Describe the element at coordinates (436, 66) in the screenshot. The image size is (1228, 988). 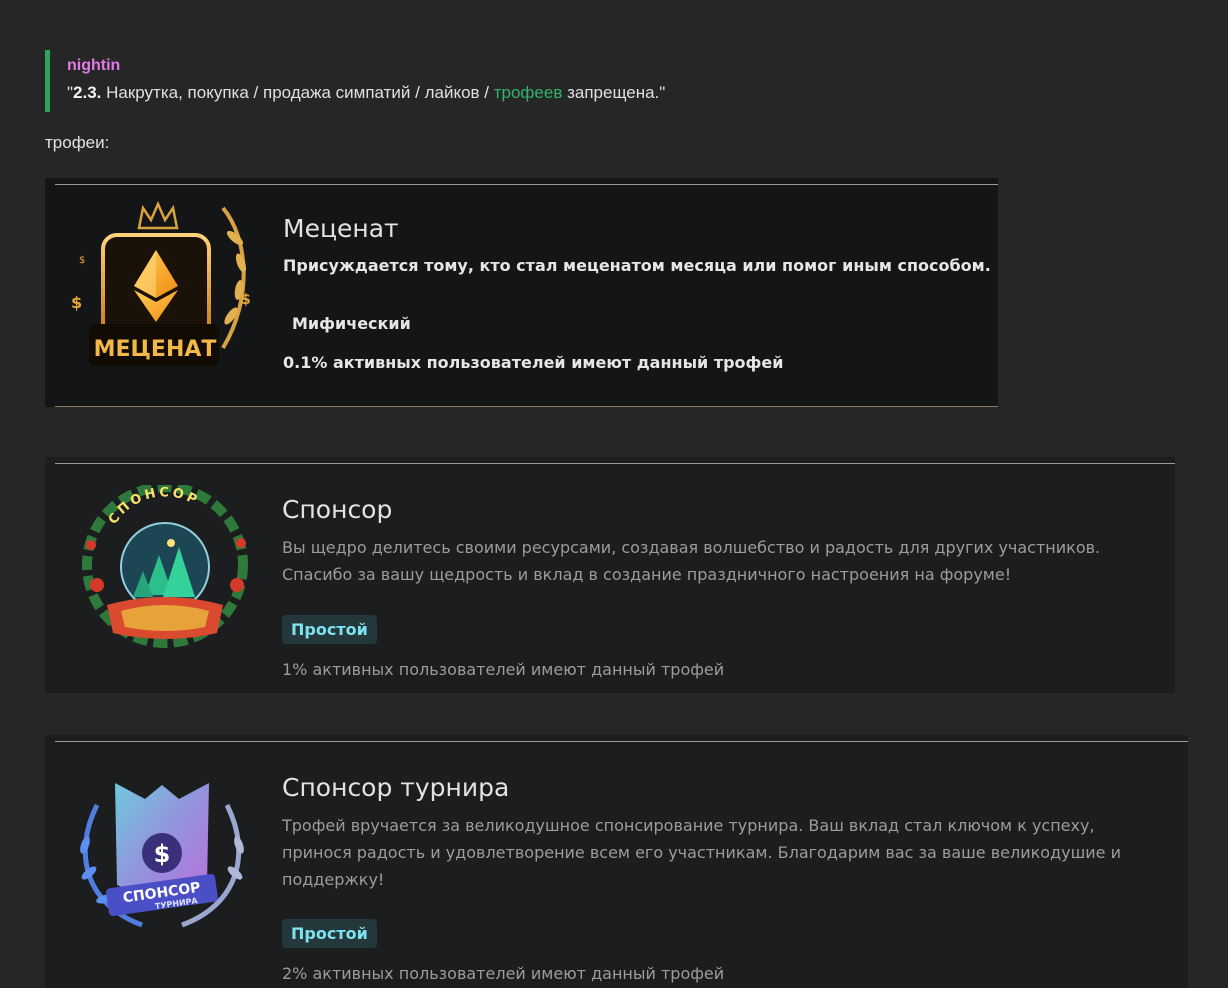
I see `quote-author: nightin` at that location.